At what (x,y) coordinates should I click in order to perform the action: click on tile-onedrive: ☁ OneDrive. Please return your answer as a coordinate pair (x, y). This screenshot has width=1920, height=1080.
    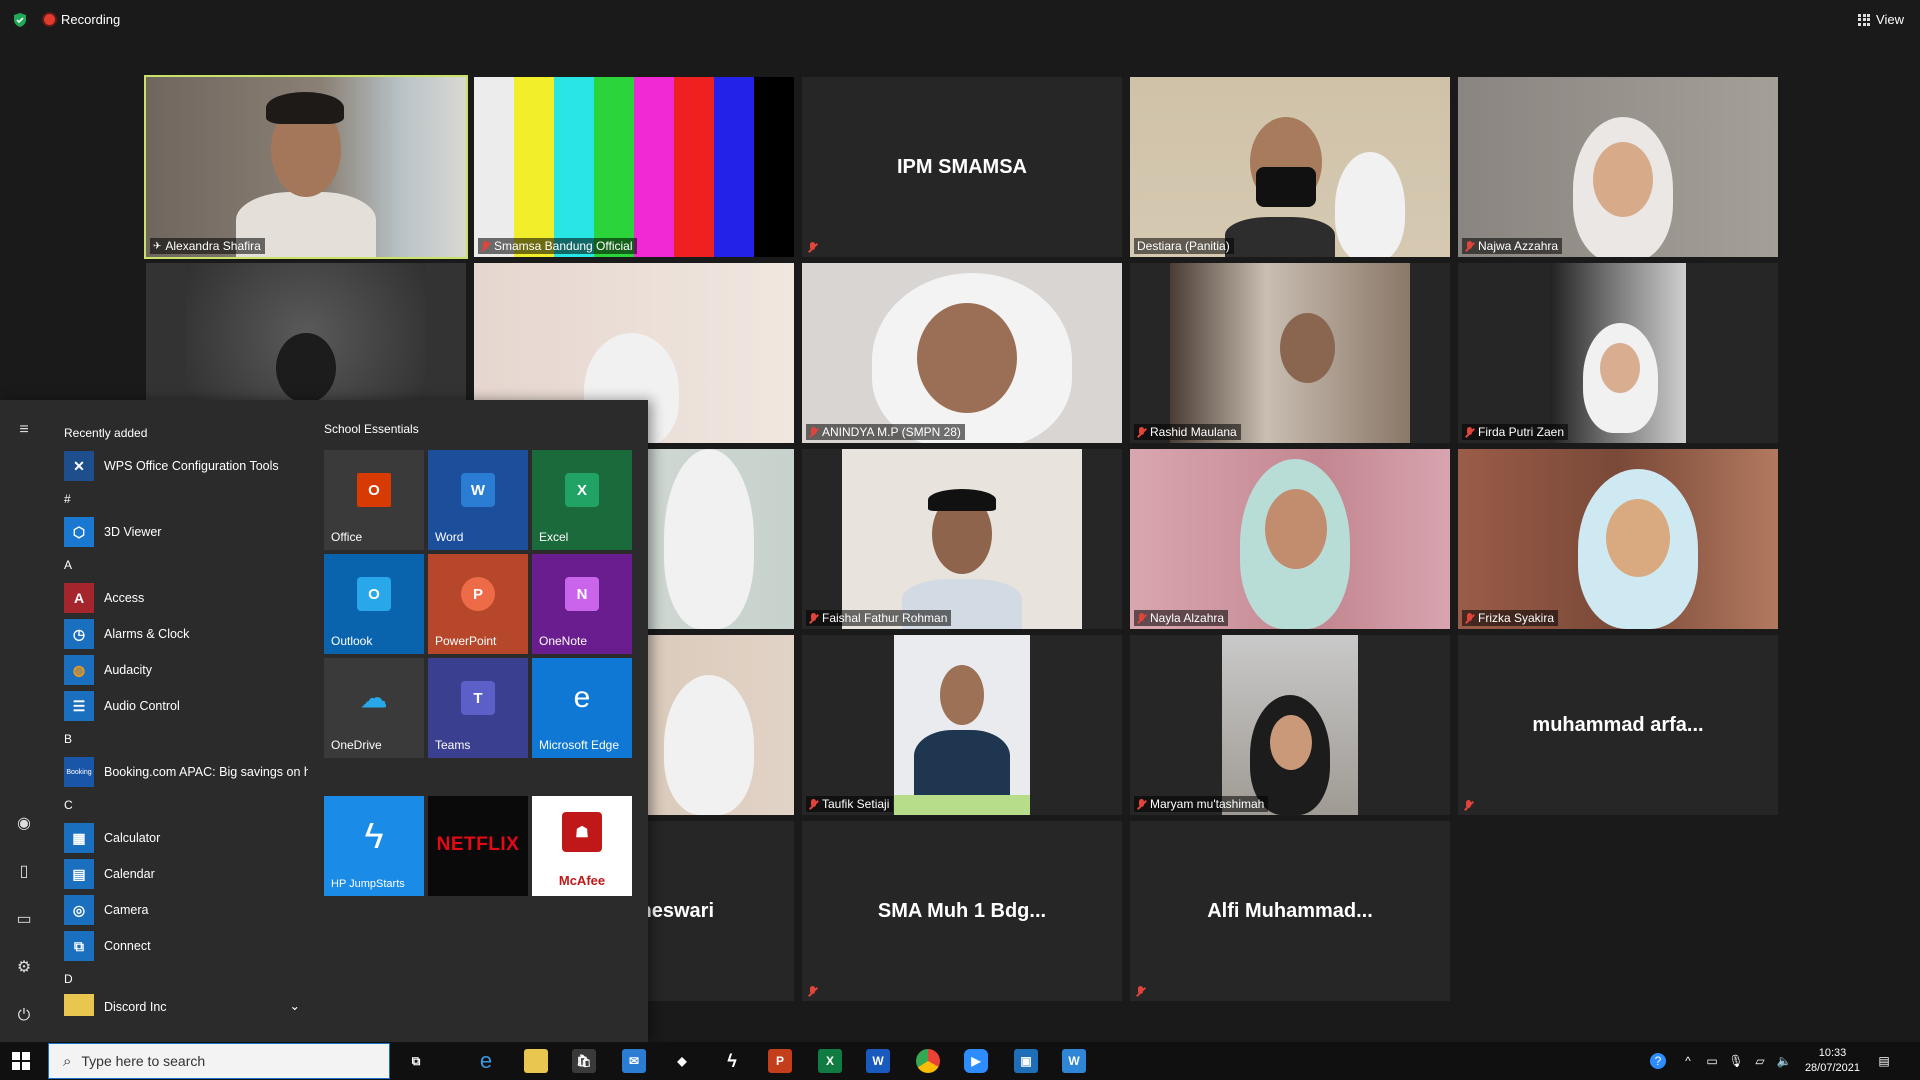
    Looking at the image, I should click on (374, 708).